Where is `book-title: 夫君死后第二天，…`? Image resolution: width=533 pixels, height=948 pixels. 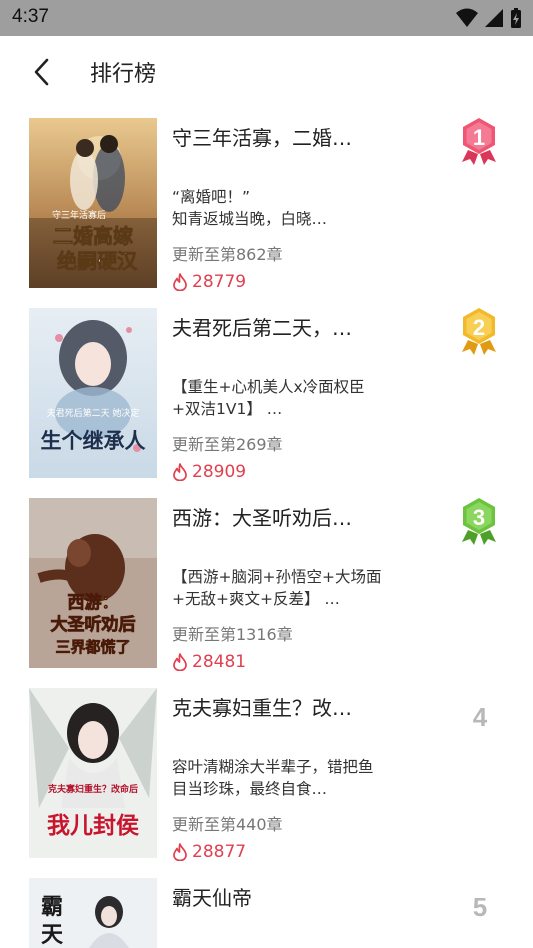
book-title: 夫君死后第二天，… is located at coordinates (262, 328).